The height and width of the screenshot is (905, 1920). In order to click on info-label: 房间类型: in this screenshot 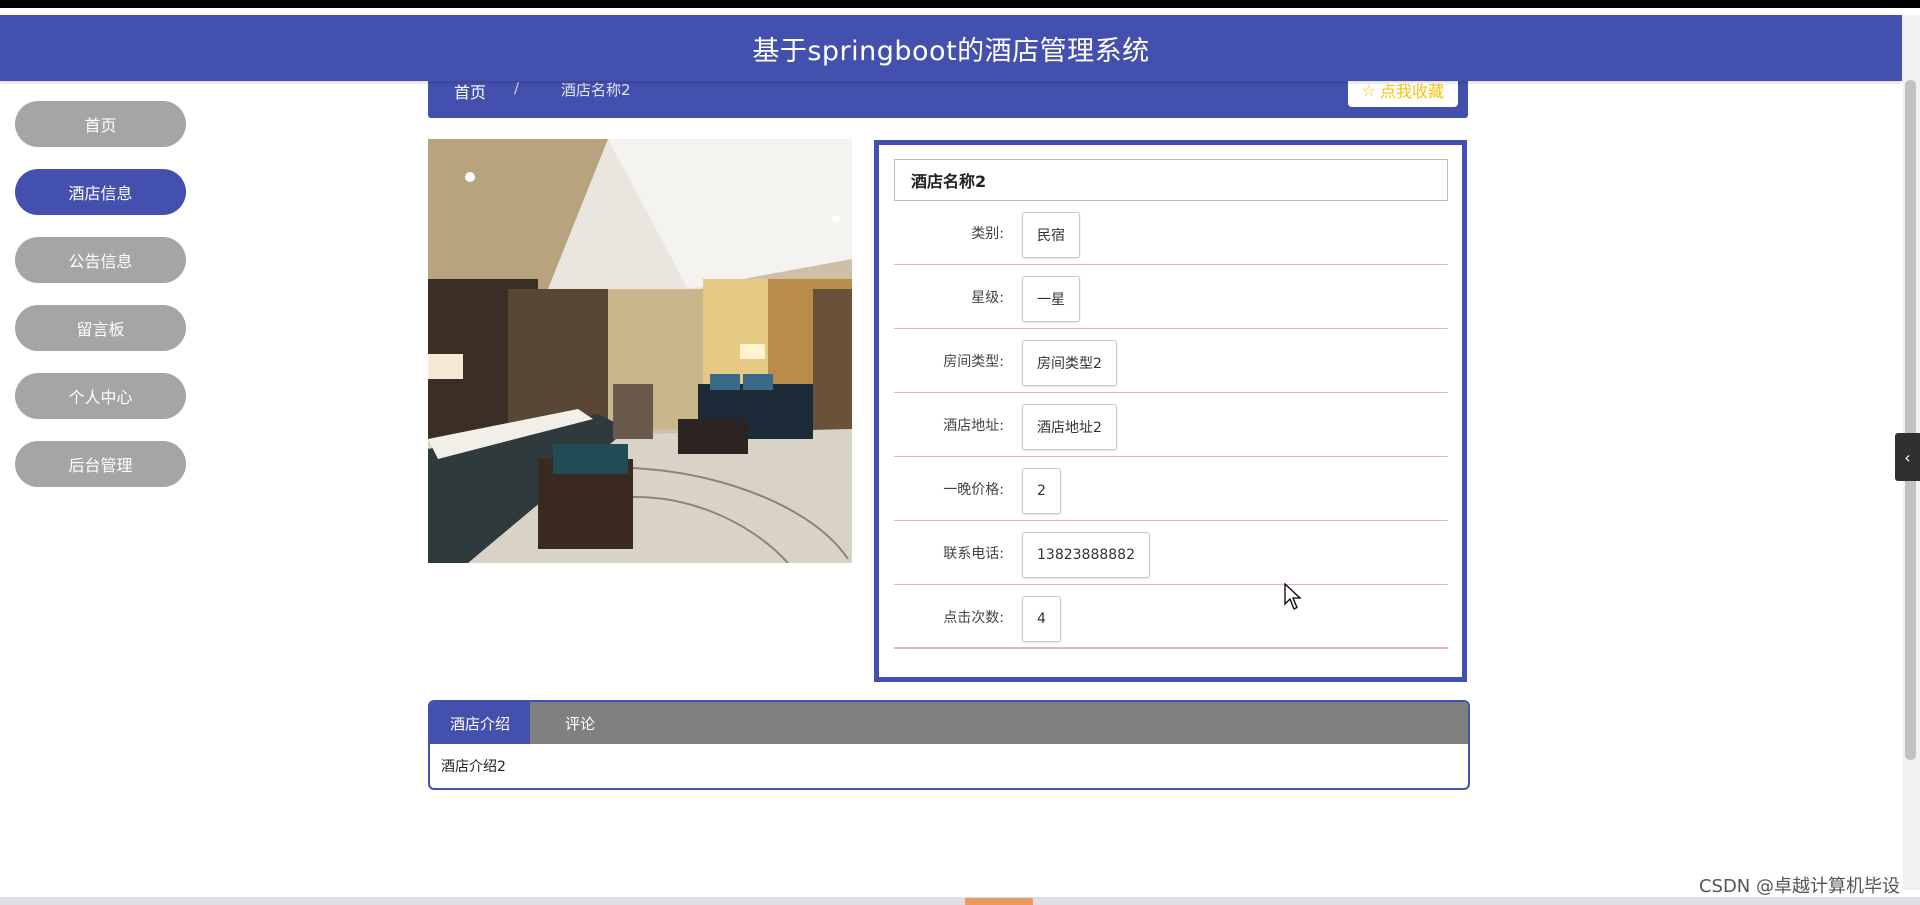, I will do `click(973, 362)`.